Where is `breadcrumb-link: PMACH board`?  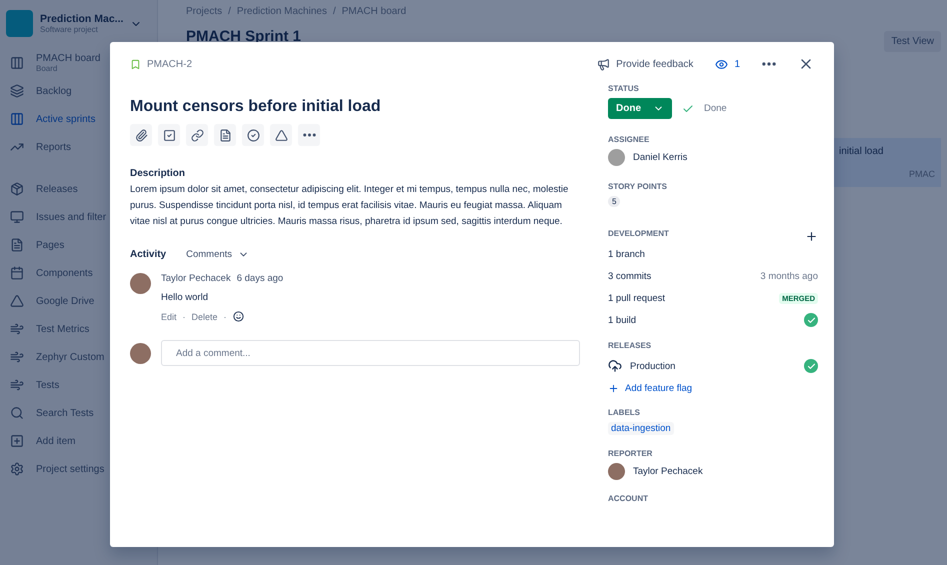
breadcrumb-link: PMACH board is located at coordinates (374, 11).